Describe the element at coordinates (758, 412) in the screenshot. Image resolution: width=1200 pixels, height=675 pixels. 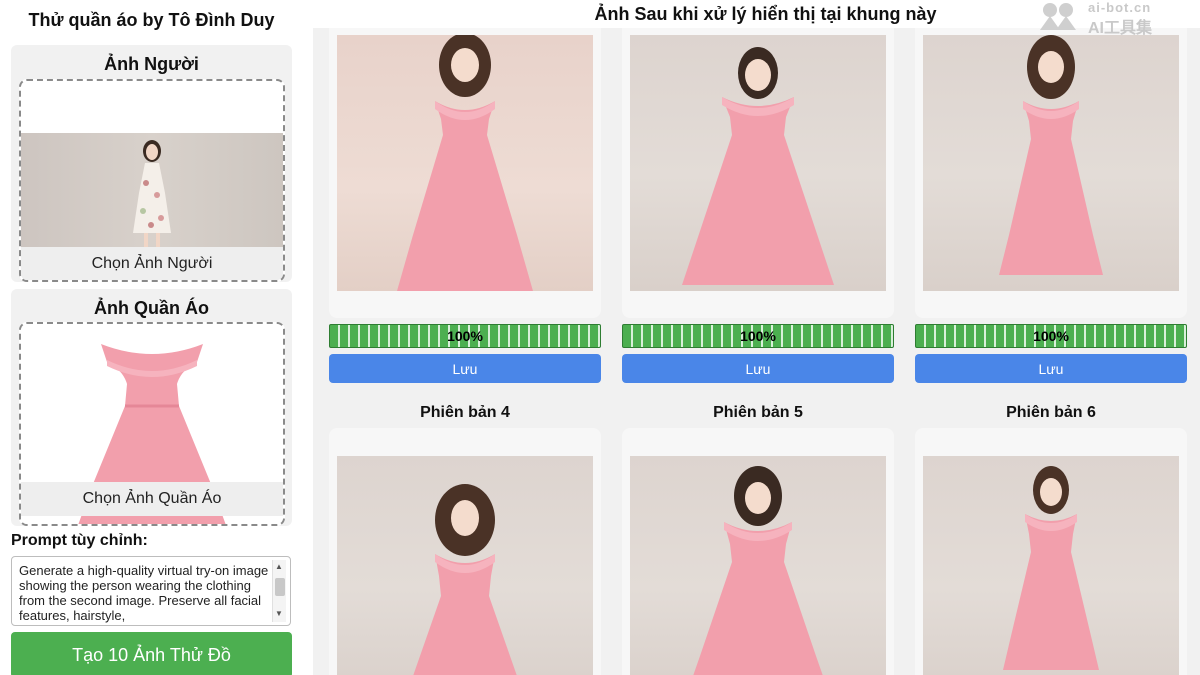
I see `version-title: Phiên bản 5` at that location.